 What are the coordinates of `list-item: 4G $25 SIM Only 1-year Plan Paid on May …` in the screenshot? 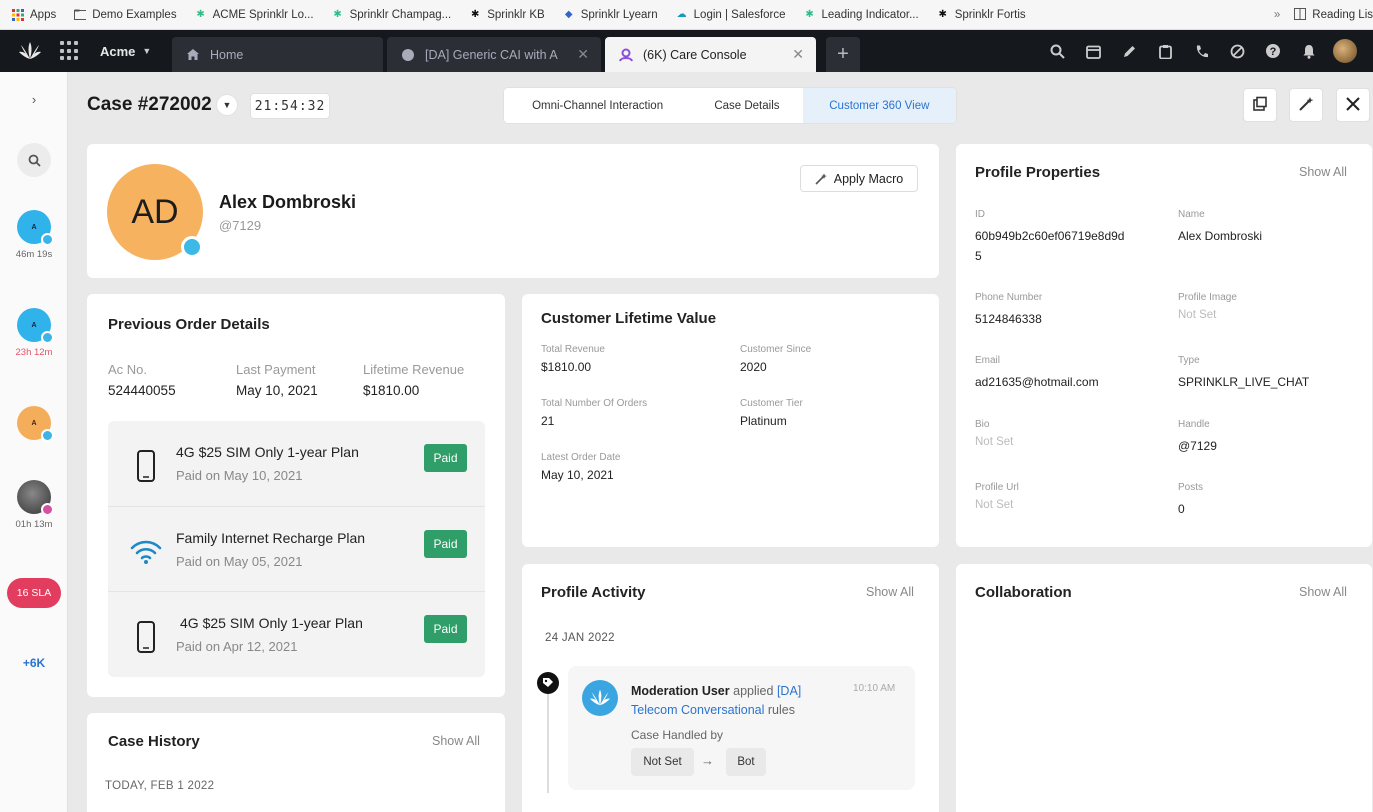 It's located at (296, 463).